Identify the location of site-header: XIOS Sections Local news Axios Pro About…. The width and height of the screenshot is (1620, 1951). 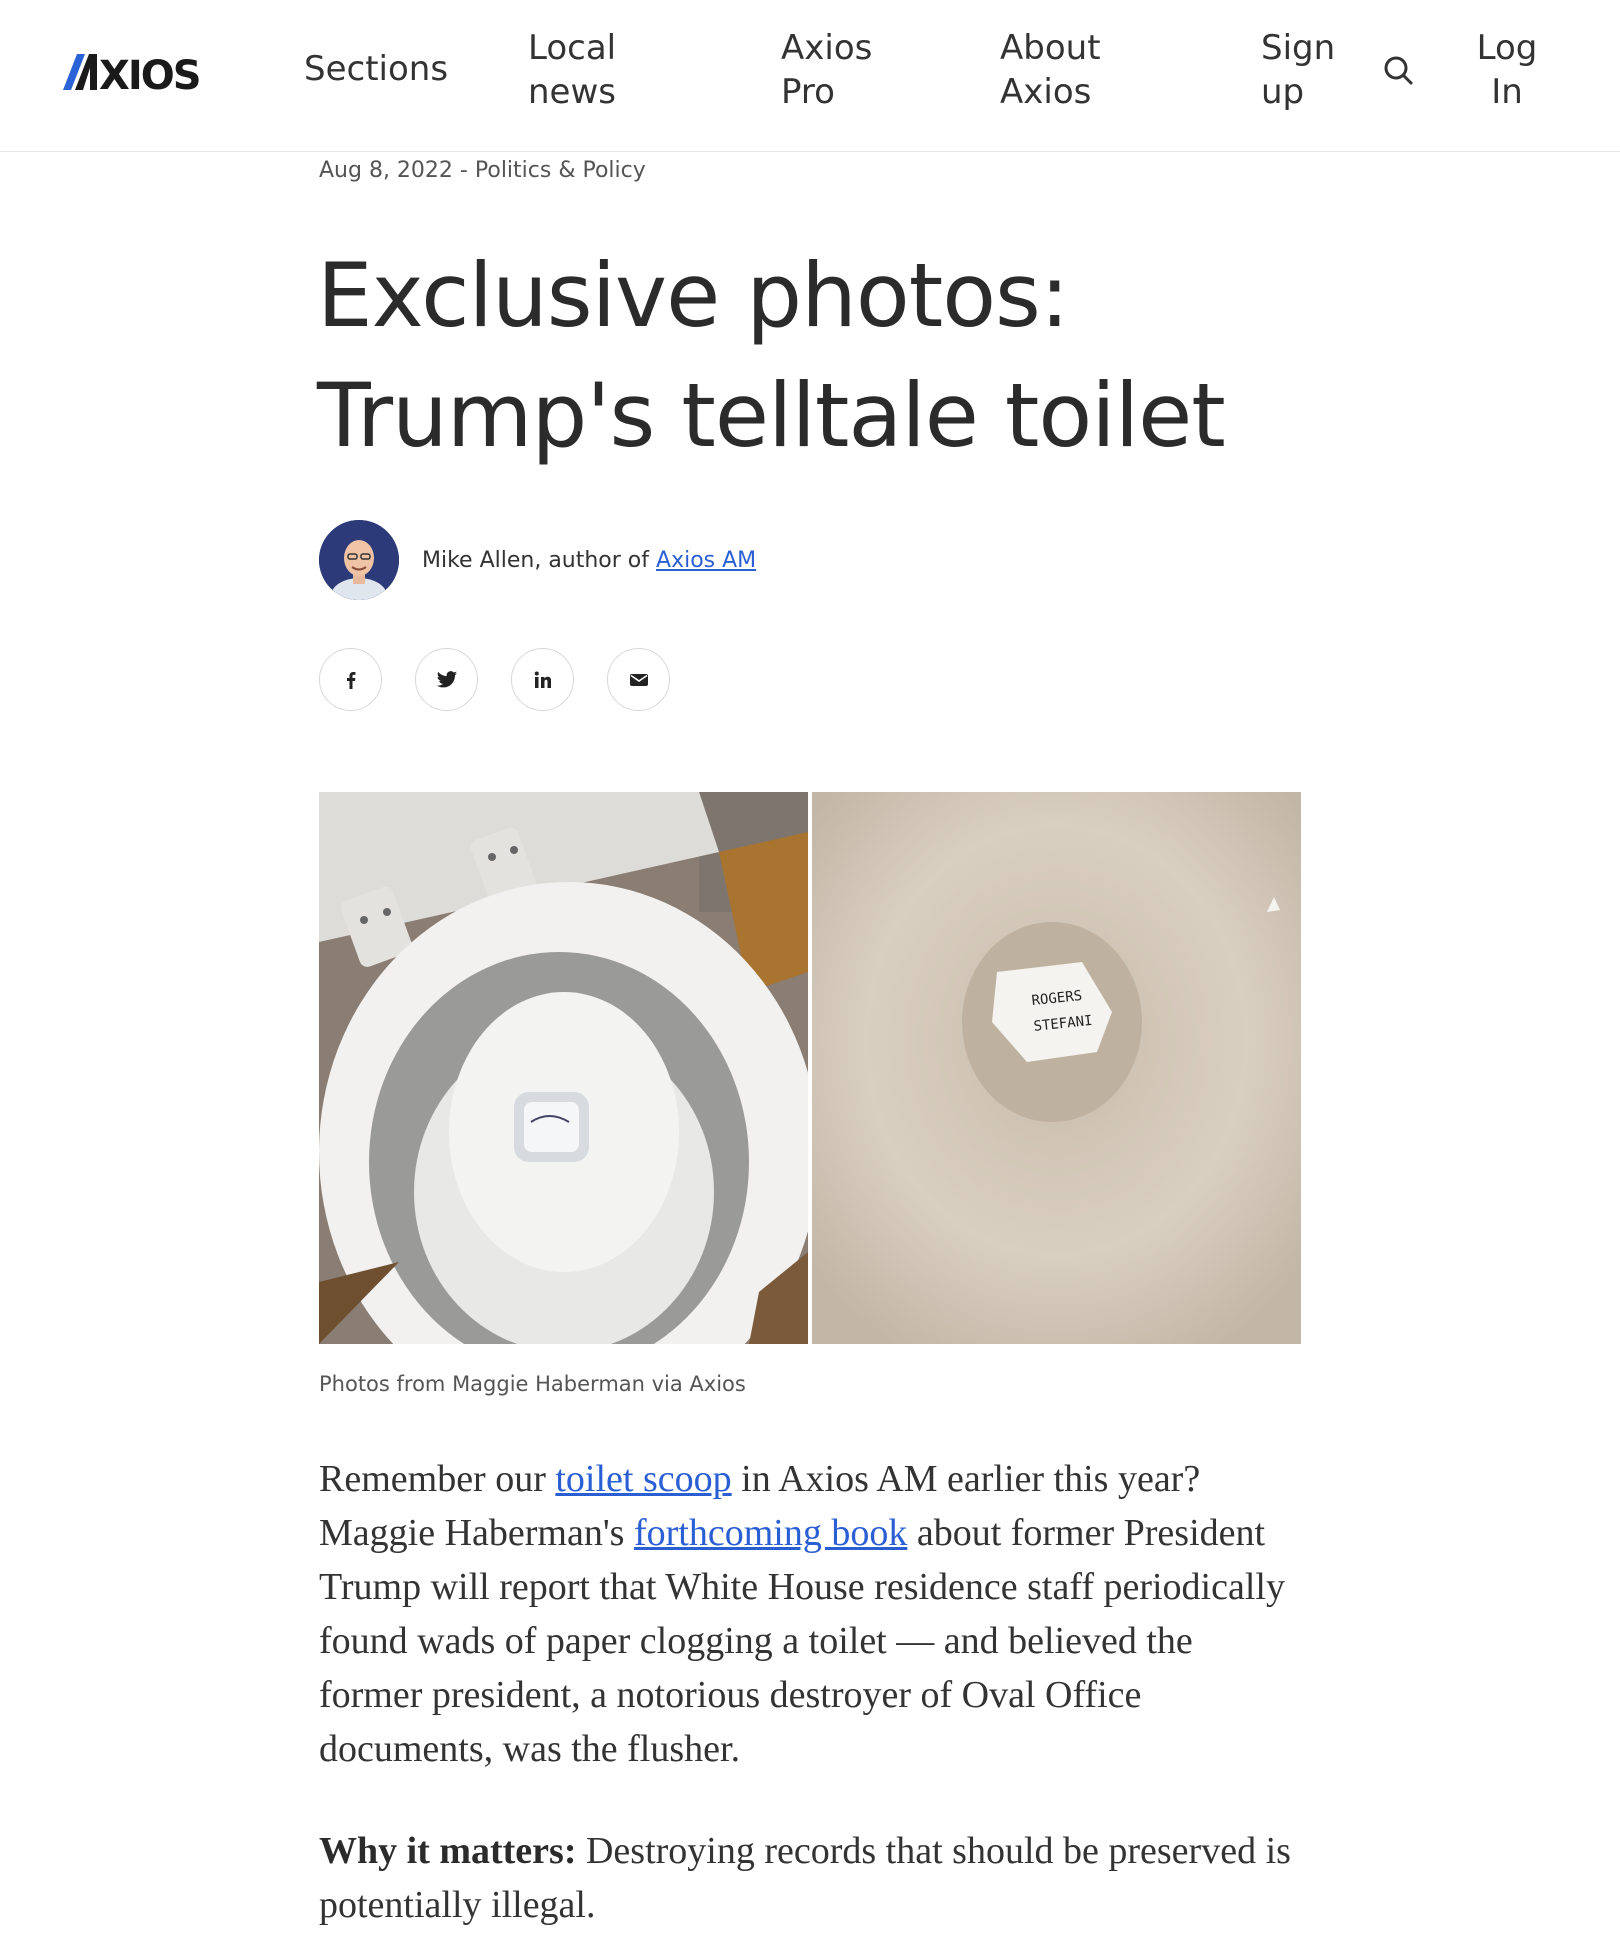
(810, 76).